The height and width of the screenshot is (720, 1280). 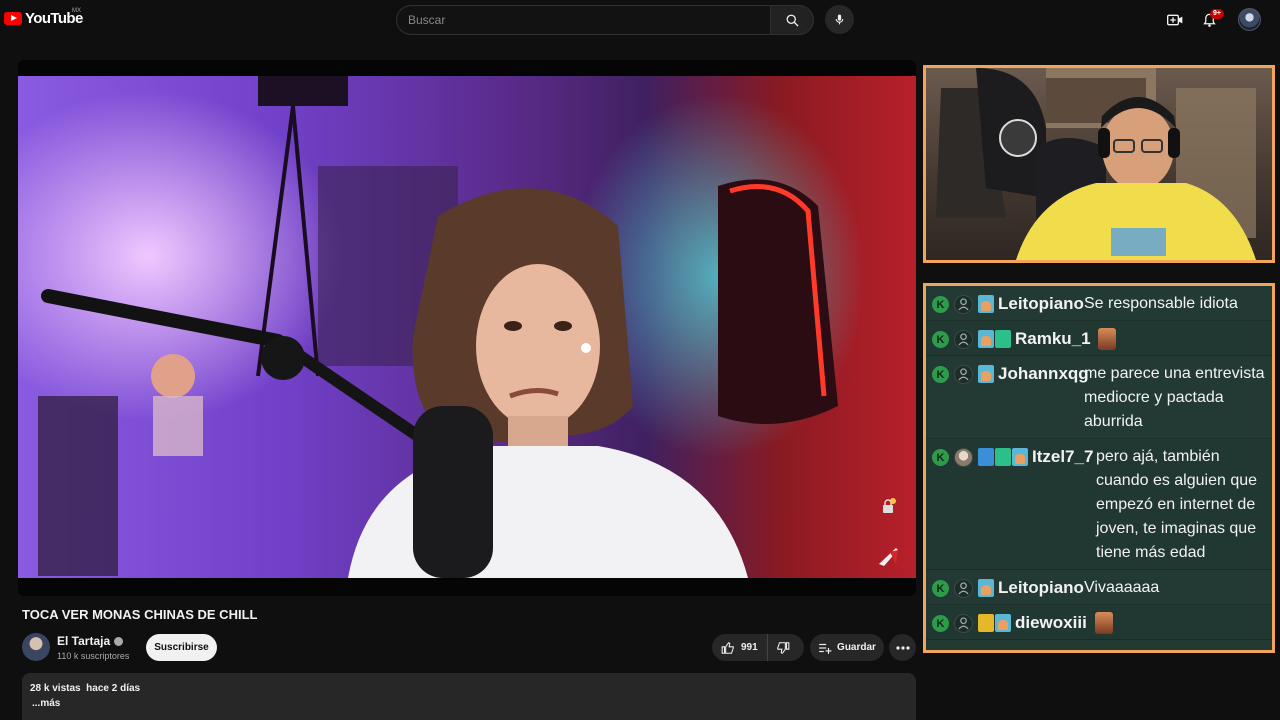 I want to click on mic-icon, so click(x=839, y=19).